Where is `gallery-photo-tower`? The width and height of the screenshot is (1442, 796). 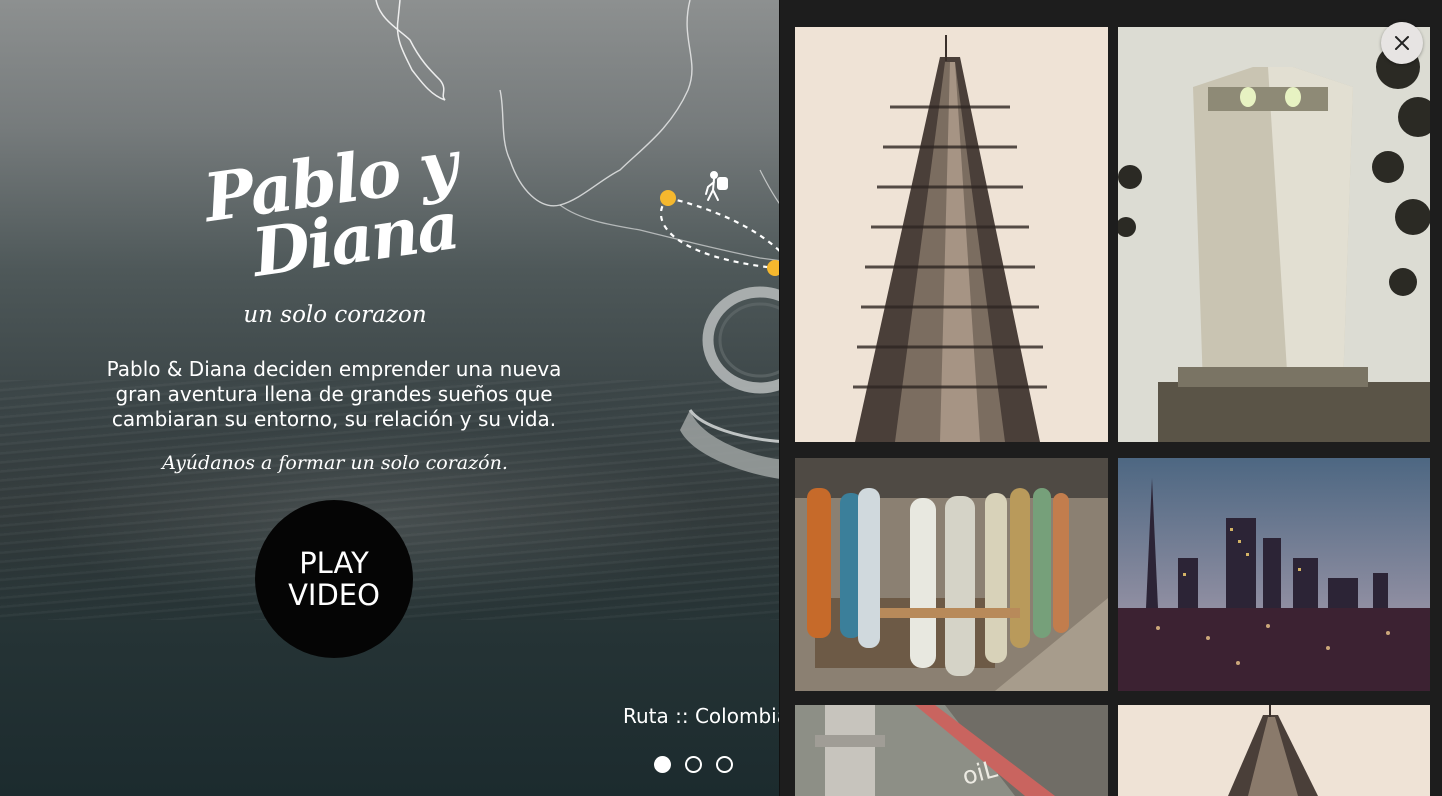 gallery-photo-tower is located at coordinates (1274, 234).